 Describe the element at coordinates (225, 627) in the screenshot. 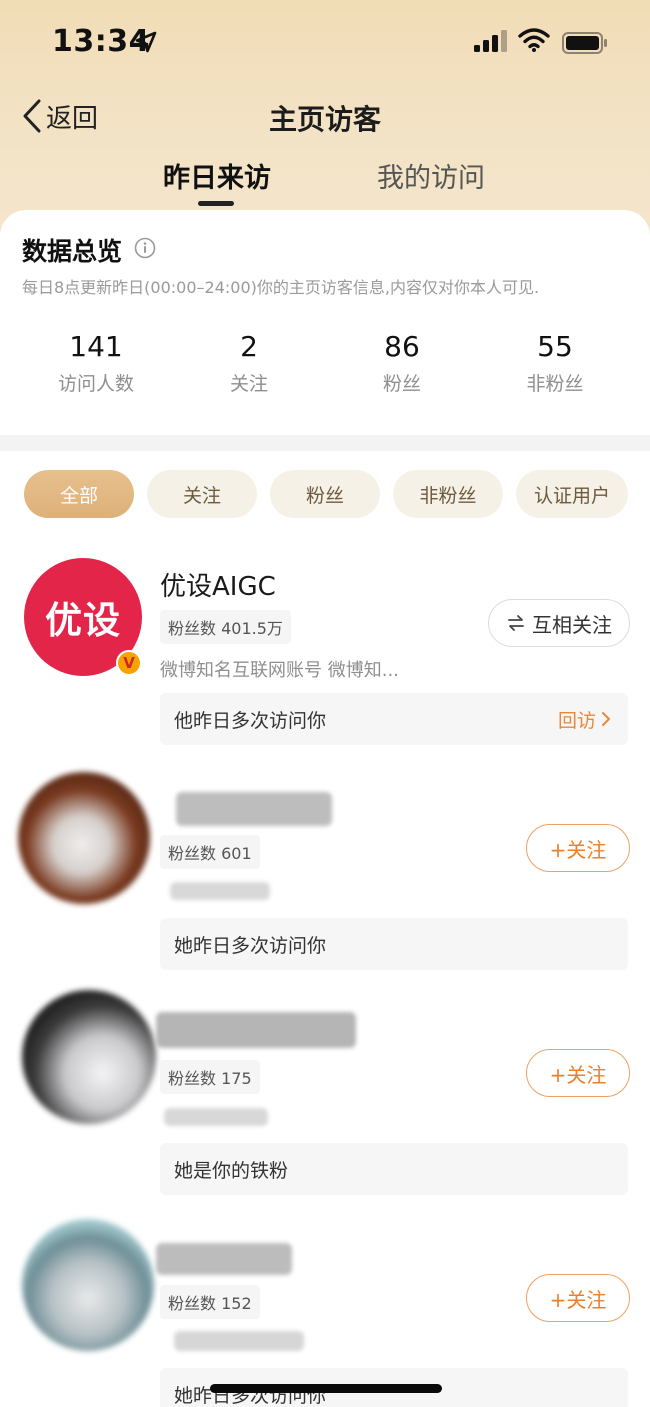

I see `fans-count-tag: 粉丝数 401.5万` at that location.